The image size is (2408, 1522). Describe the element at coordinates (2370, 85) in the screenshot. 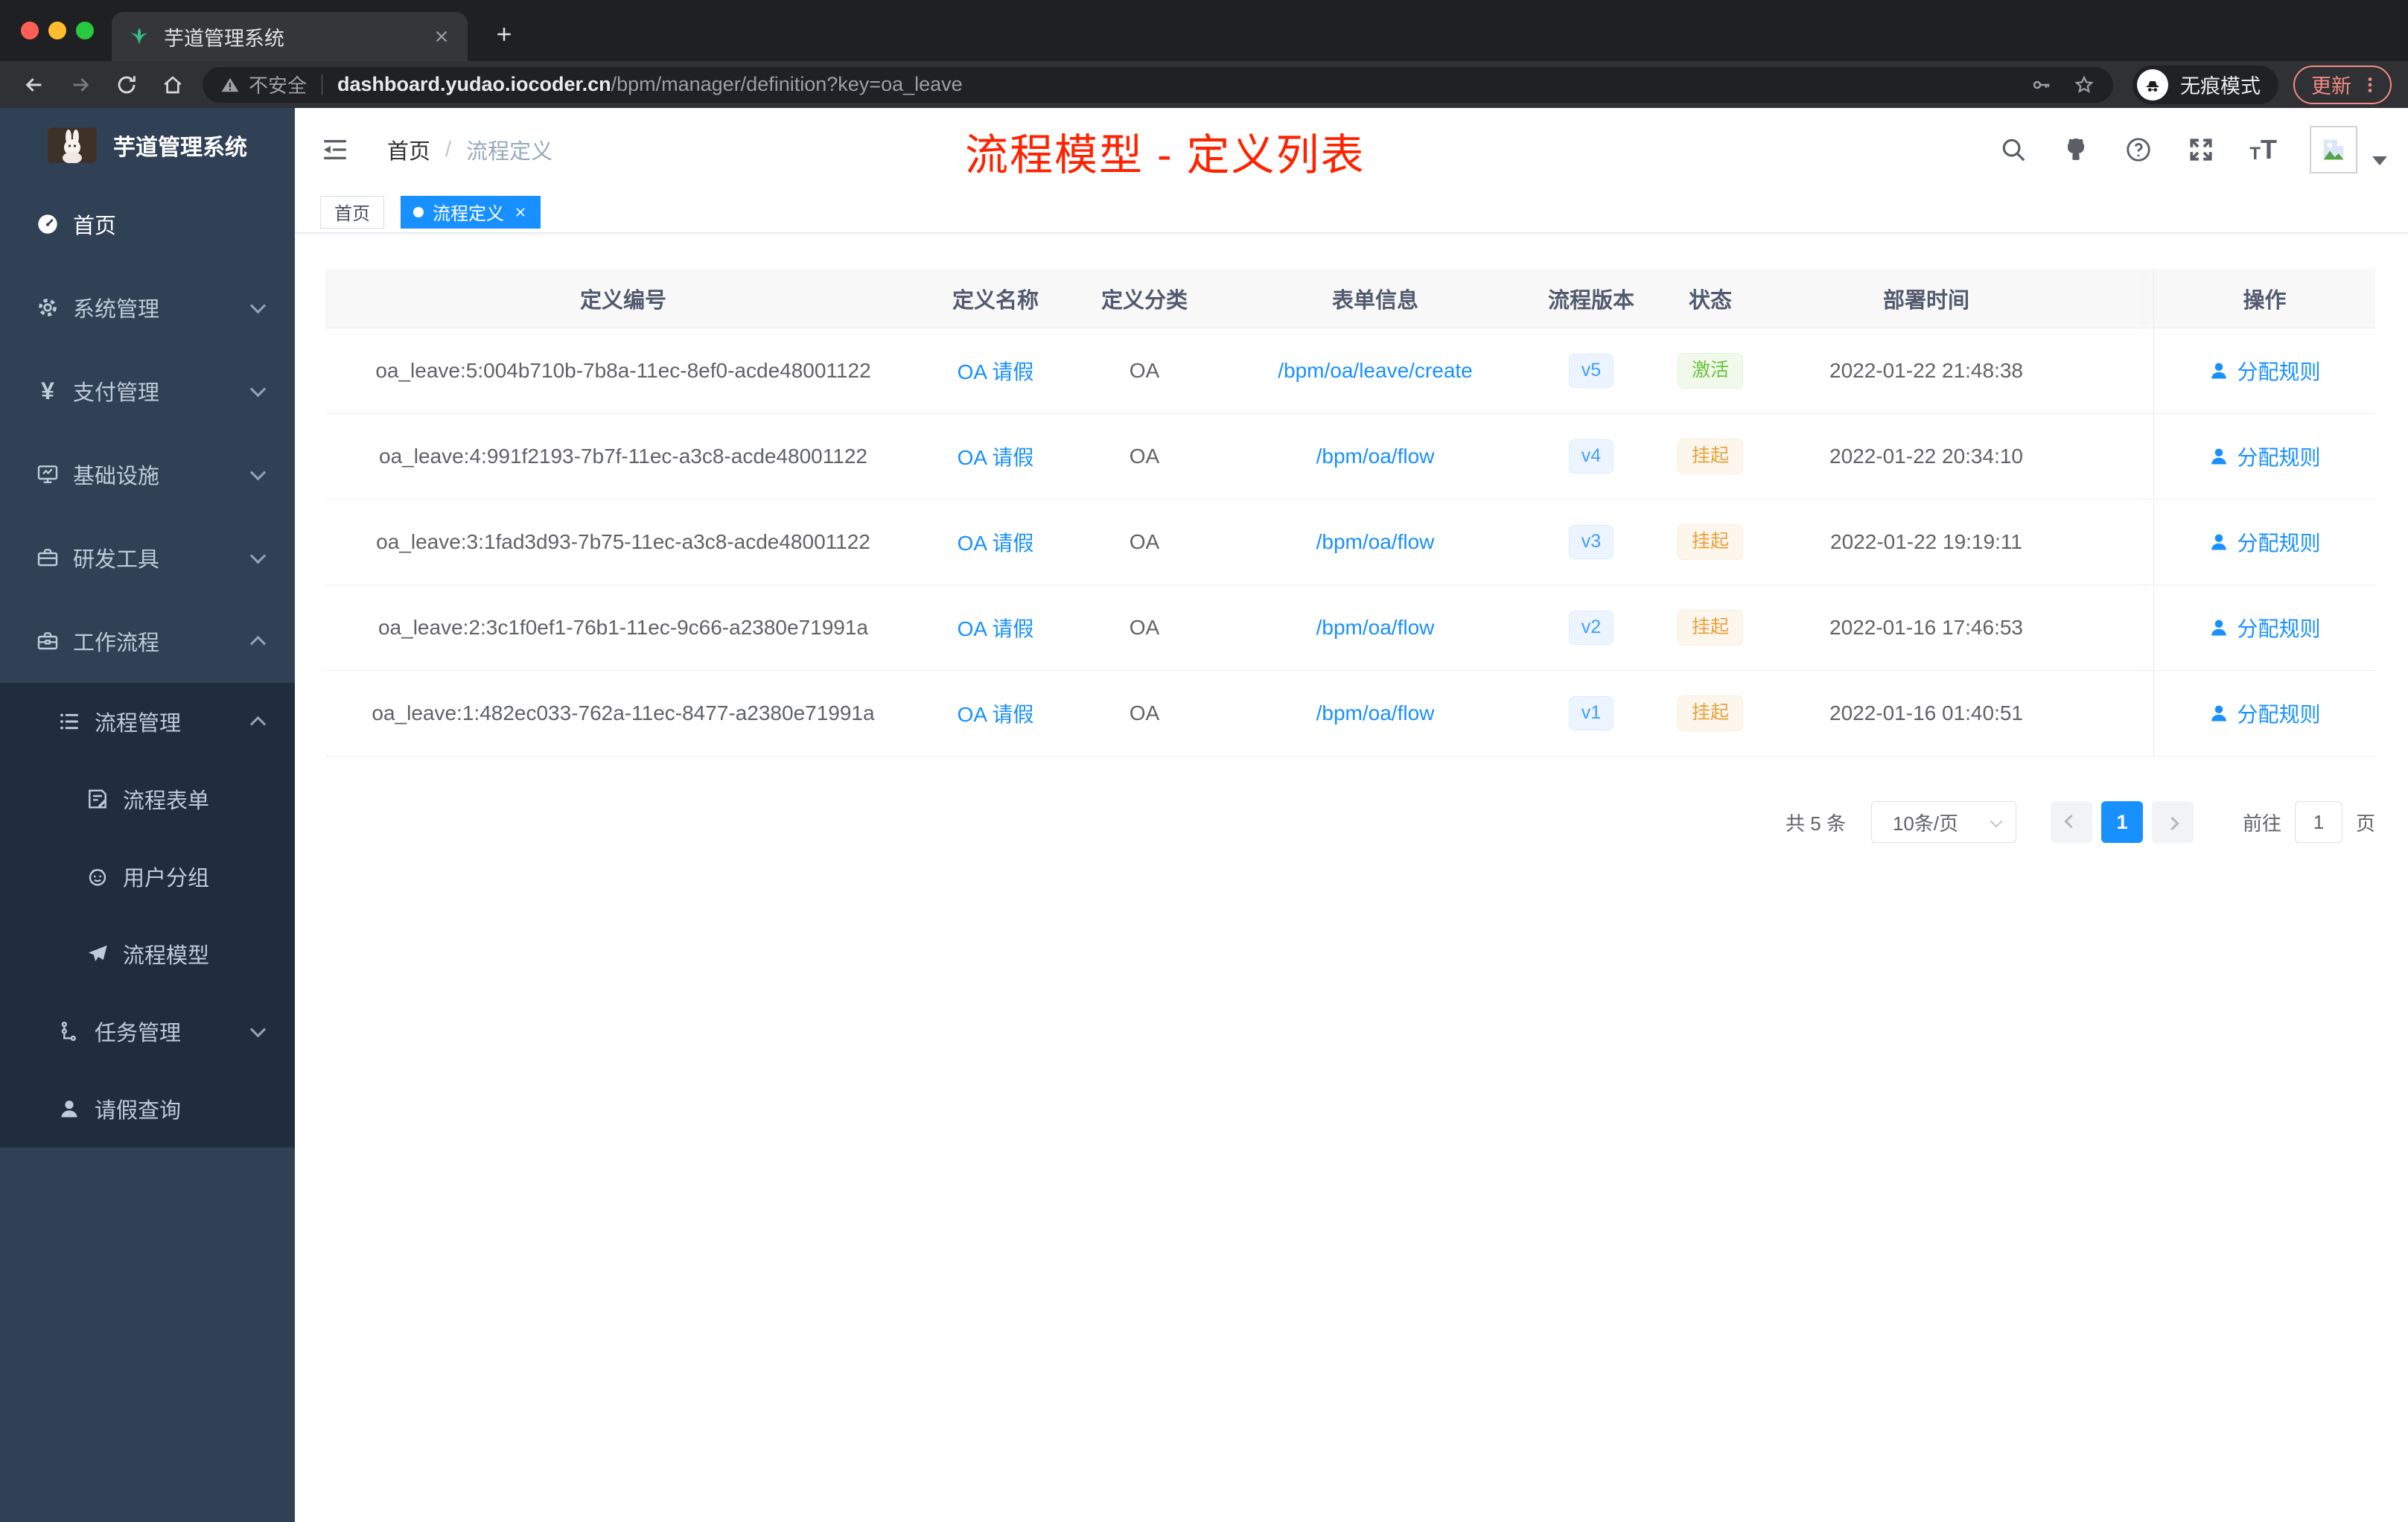

I see `browser-menu-dots-icon` at that location.